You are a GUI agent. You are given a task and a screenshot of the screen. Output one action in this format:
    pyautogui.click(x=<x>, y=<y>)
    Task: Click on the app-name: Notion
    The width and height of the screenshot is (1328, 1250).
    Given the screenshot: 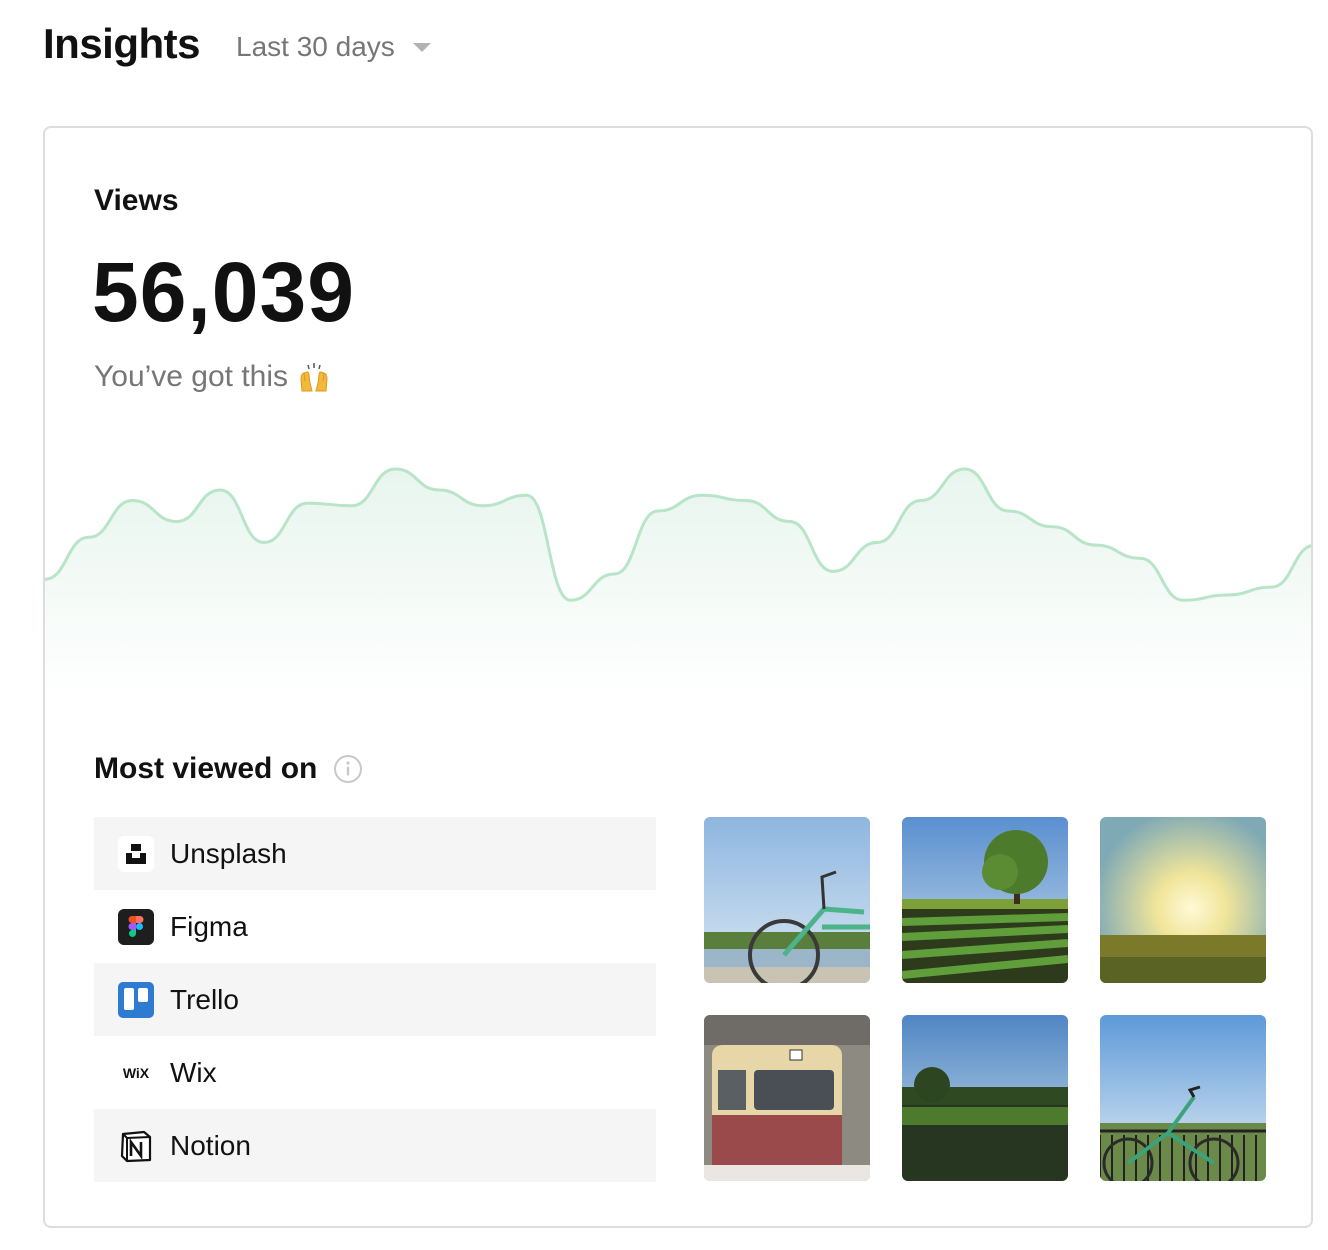 What is the action you would take?
    pyautogui.click(x=210, y=1145)
    